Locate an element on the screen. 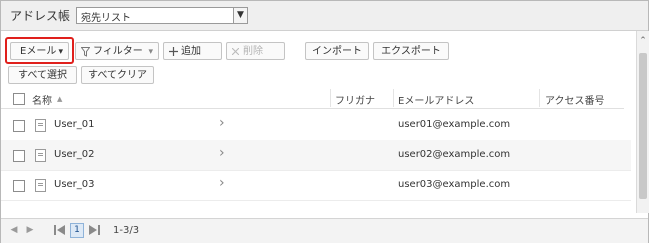  current-page-number: 1 is located at coordinates (77, 230).